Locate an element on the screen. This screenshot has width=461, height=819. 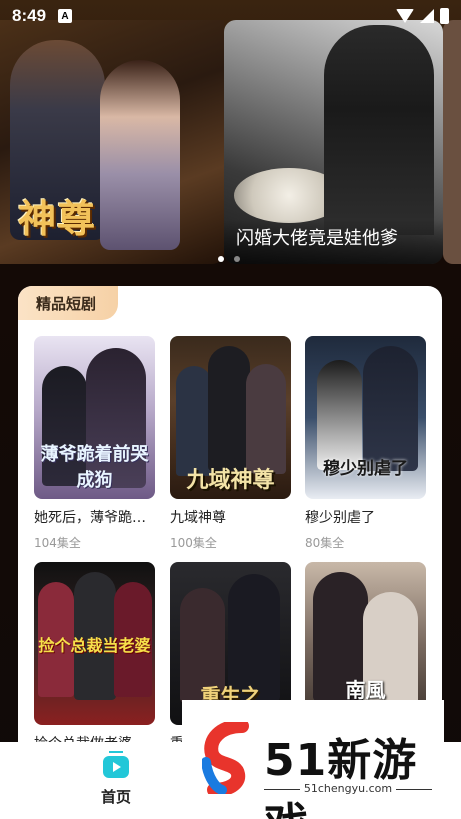
episode-count: 104集全 is located at coordinates (57, 543).